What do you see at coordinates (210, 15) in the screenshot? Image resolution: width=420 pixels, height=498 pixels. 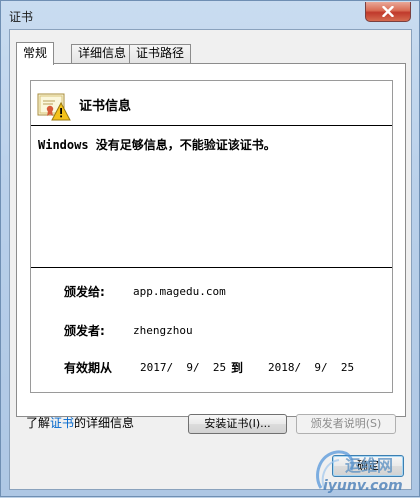 I see `title-bar: 证书` at bounding box center [210, 15].